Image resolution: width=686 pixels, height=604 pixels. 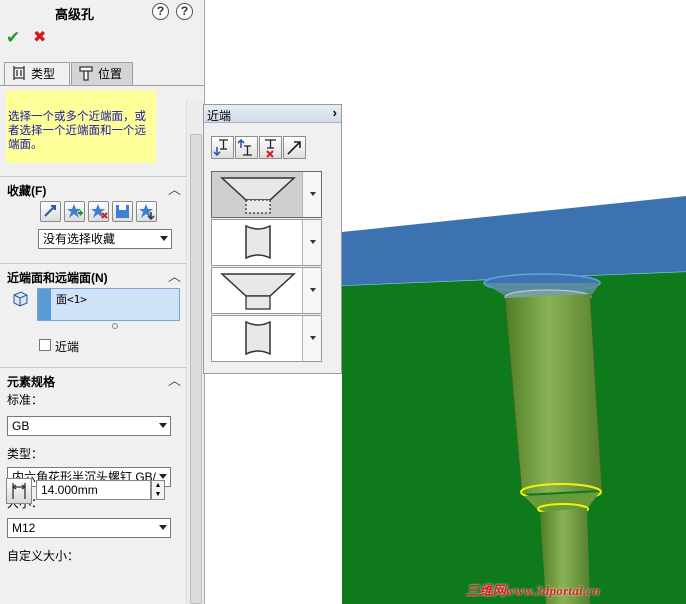 What do you see at coordinates (122, 211) in the screenshot?
I see `save-favorite-icon` at bounding box center [122, 211].